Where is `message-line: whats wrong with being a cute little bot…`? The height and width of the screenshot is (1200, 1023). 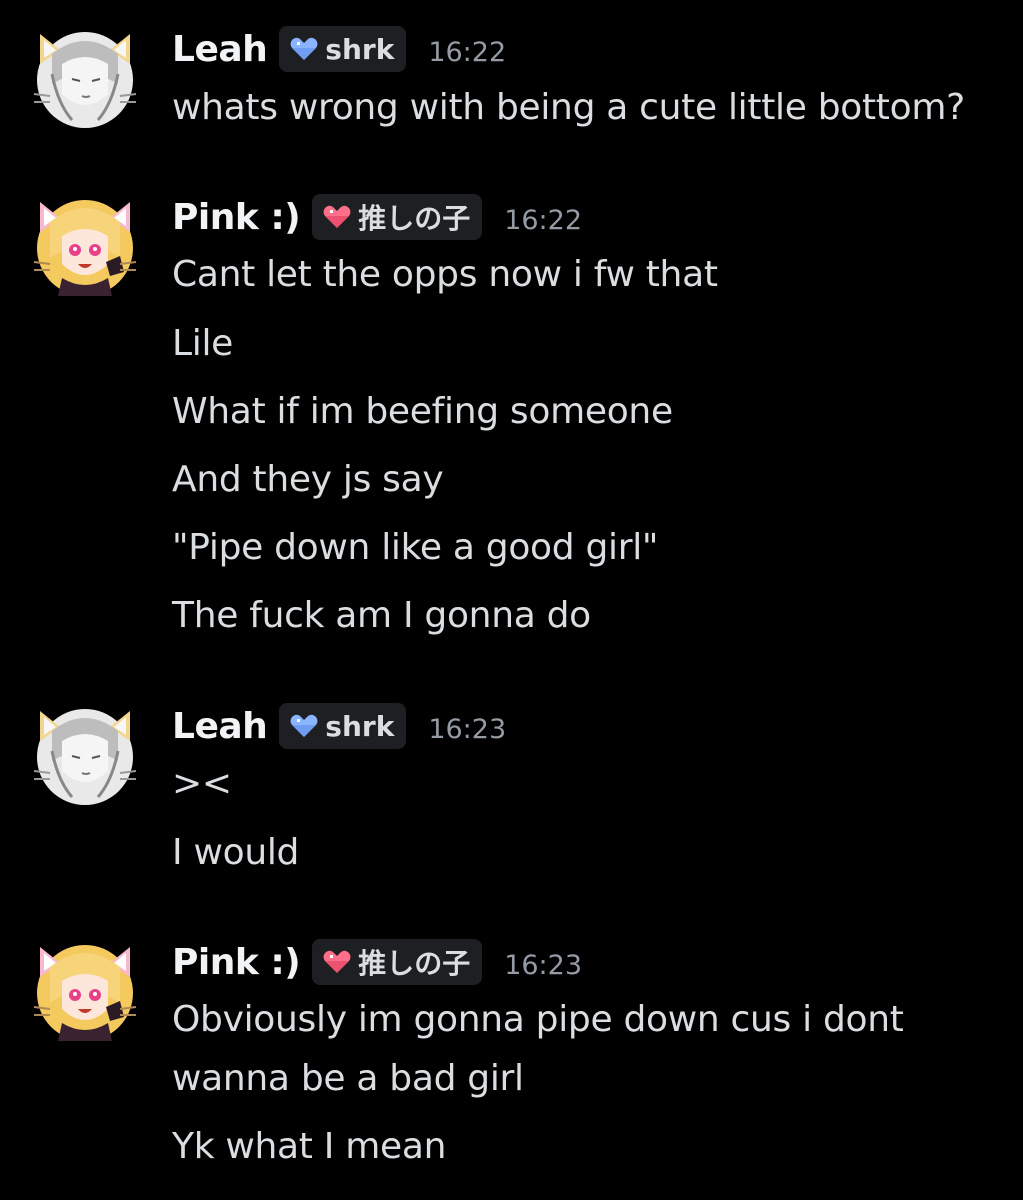 message-line: whats wrong with being a cute little bot… is located at coordinates (568, 108).